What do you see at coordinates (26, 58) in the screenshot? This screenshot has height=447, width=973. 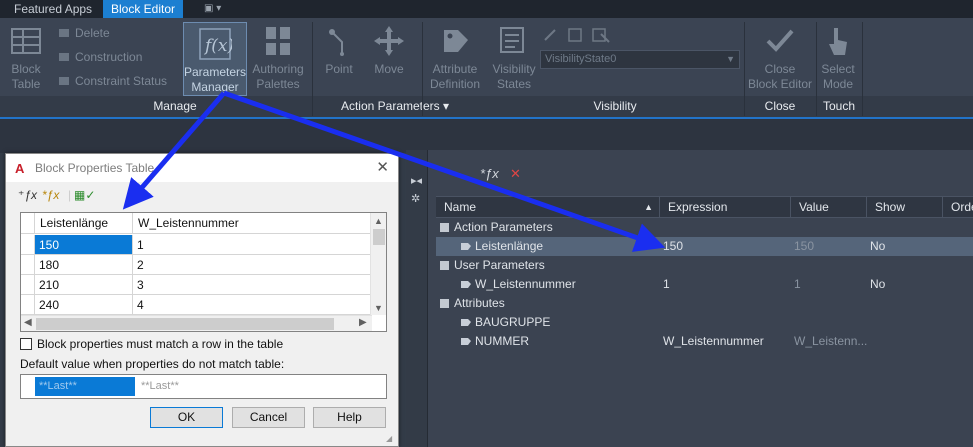 I see `block-table-button: Block Table` at bounding box center [26, 58].